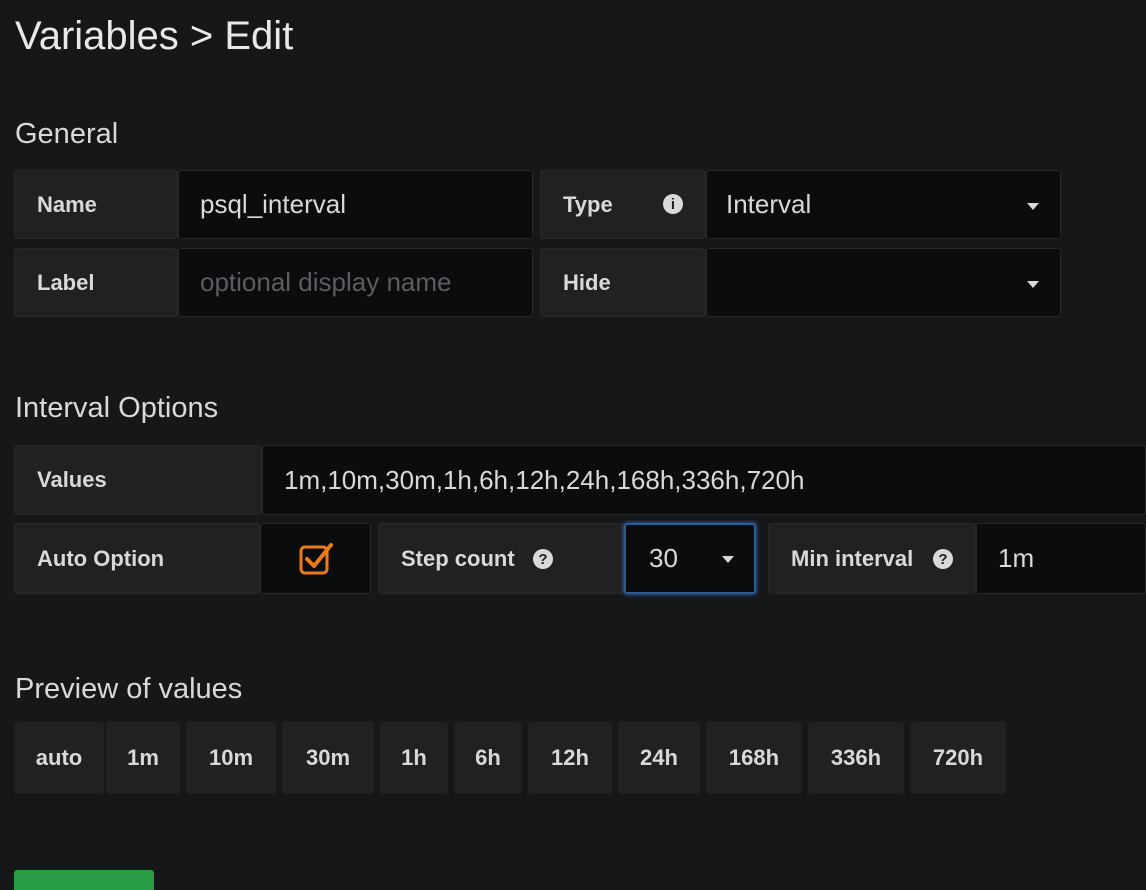 This screenshot has width=1146, height=890. I want to click on auto-option-checkbox, so click(315, 558).